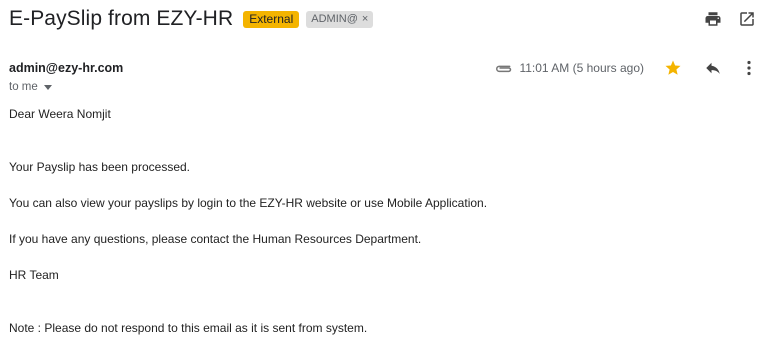 The width and height of the screenshot is (768, 347). I want to click on recipient-label: to me, so click(23, 87).